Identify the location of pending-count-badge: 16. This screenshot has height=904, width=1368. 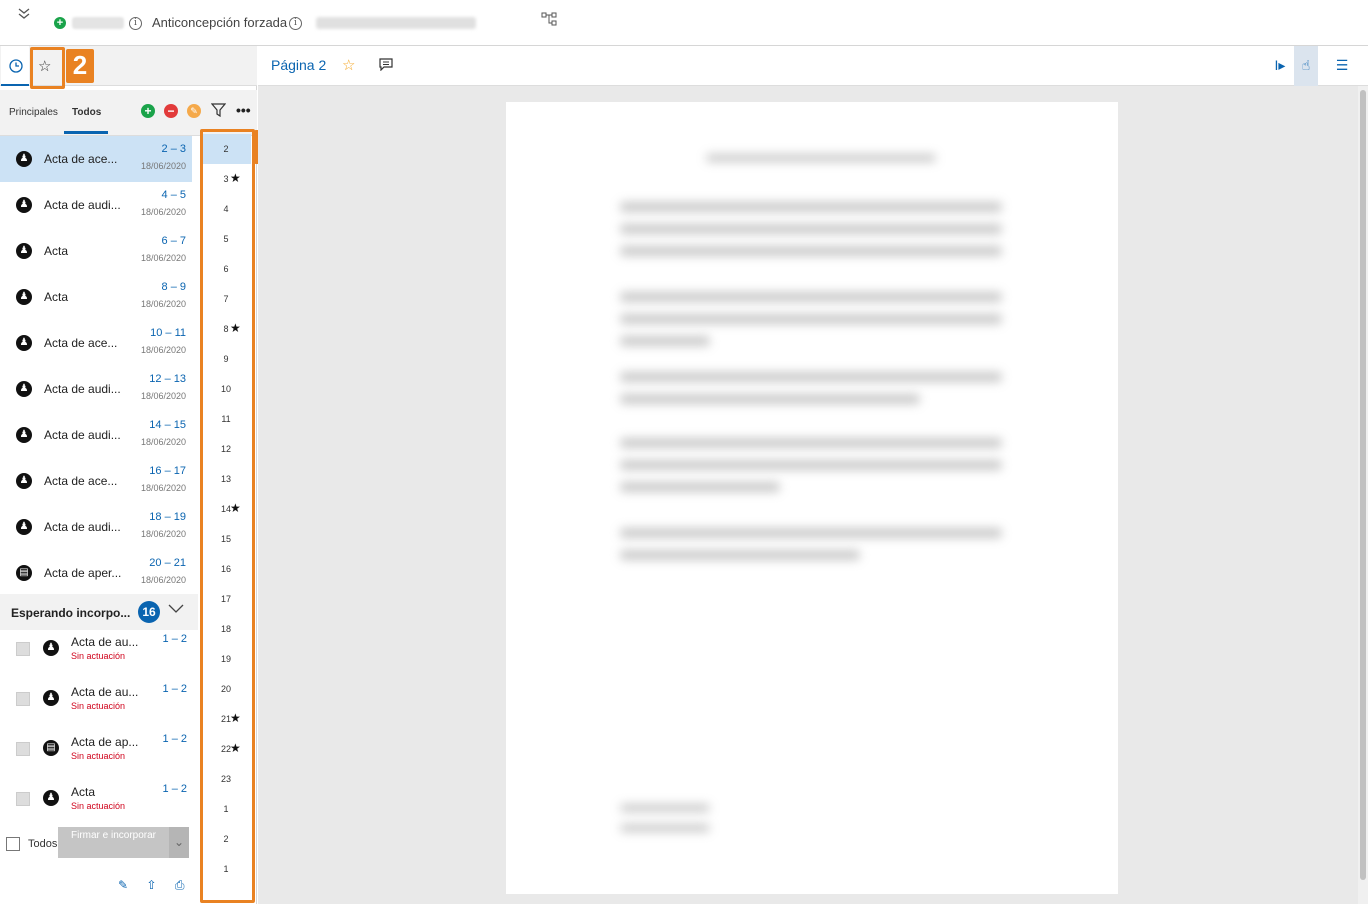
(149, 612).